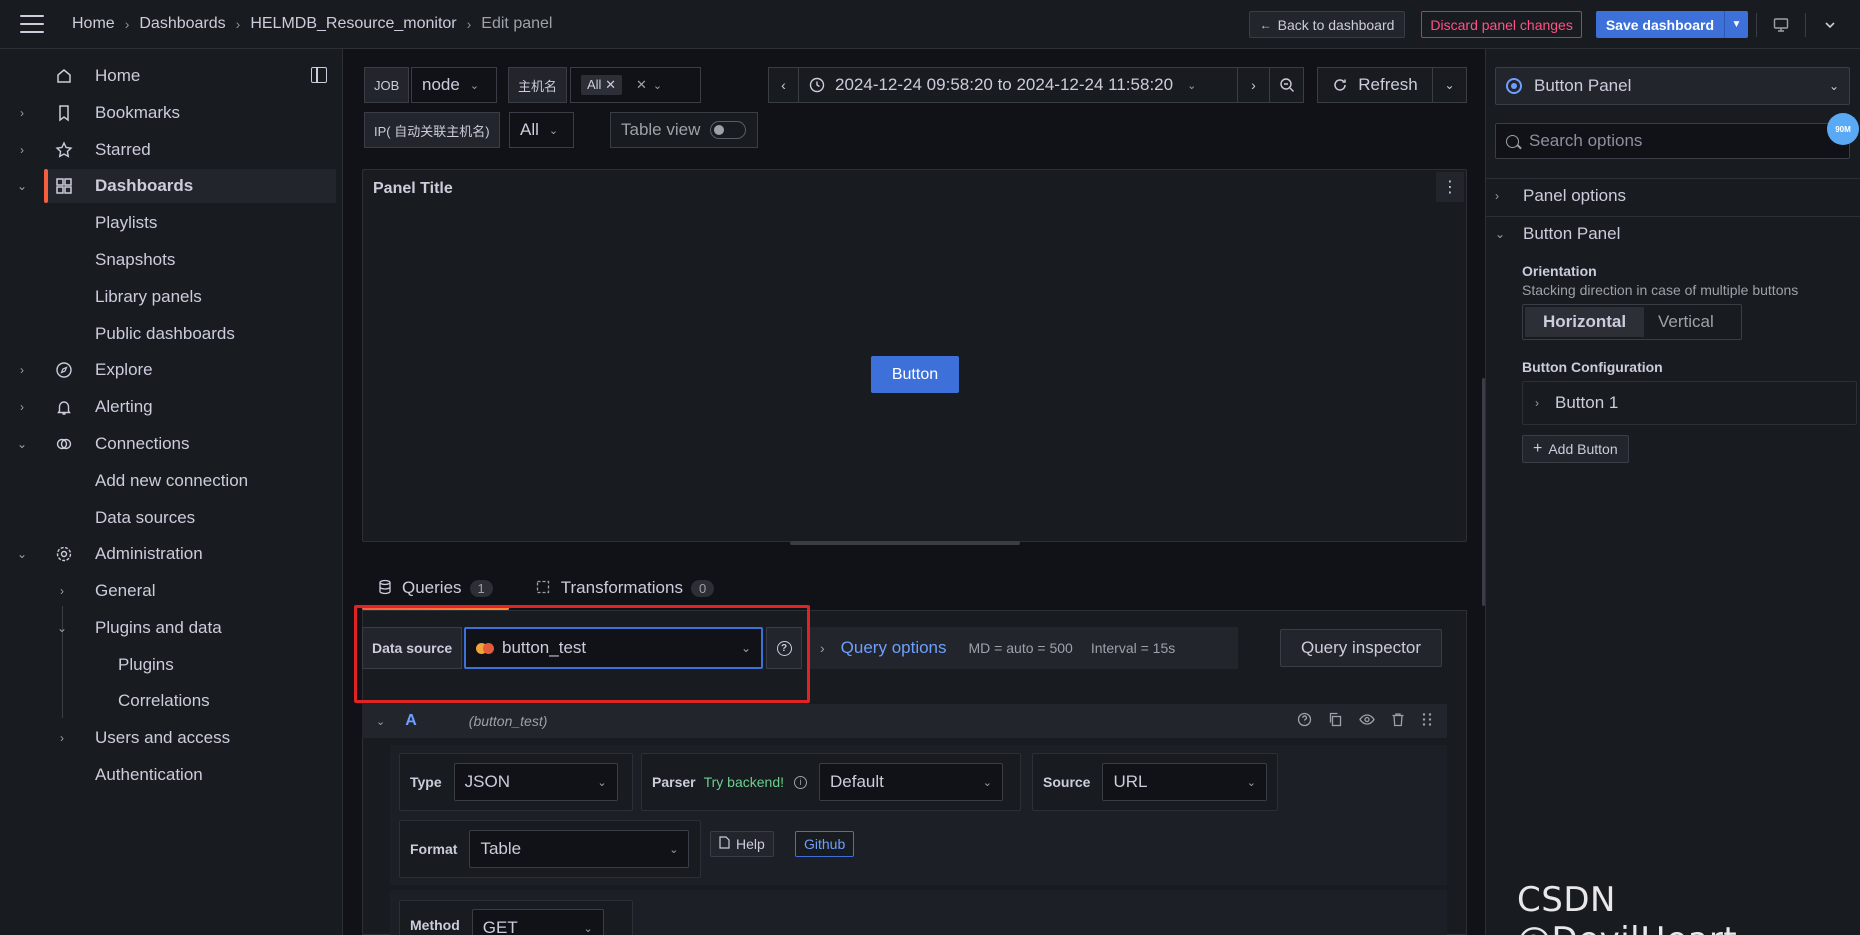  What do you see at coordinates (171, 628) in the screenshot?
I see `sidebar-item-plugins-and-data: ⌄ Plugins and data` at bounding box center [171, 628].